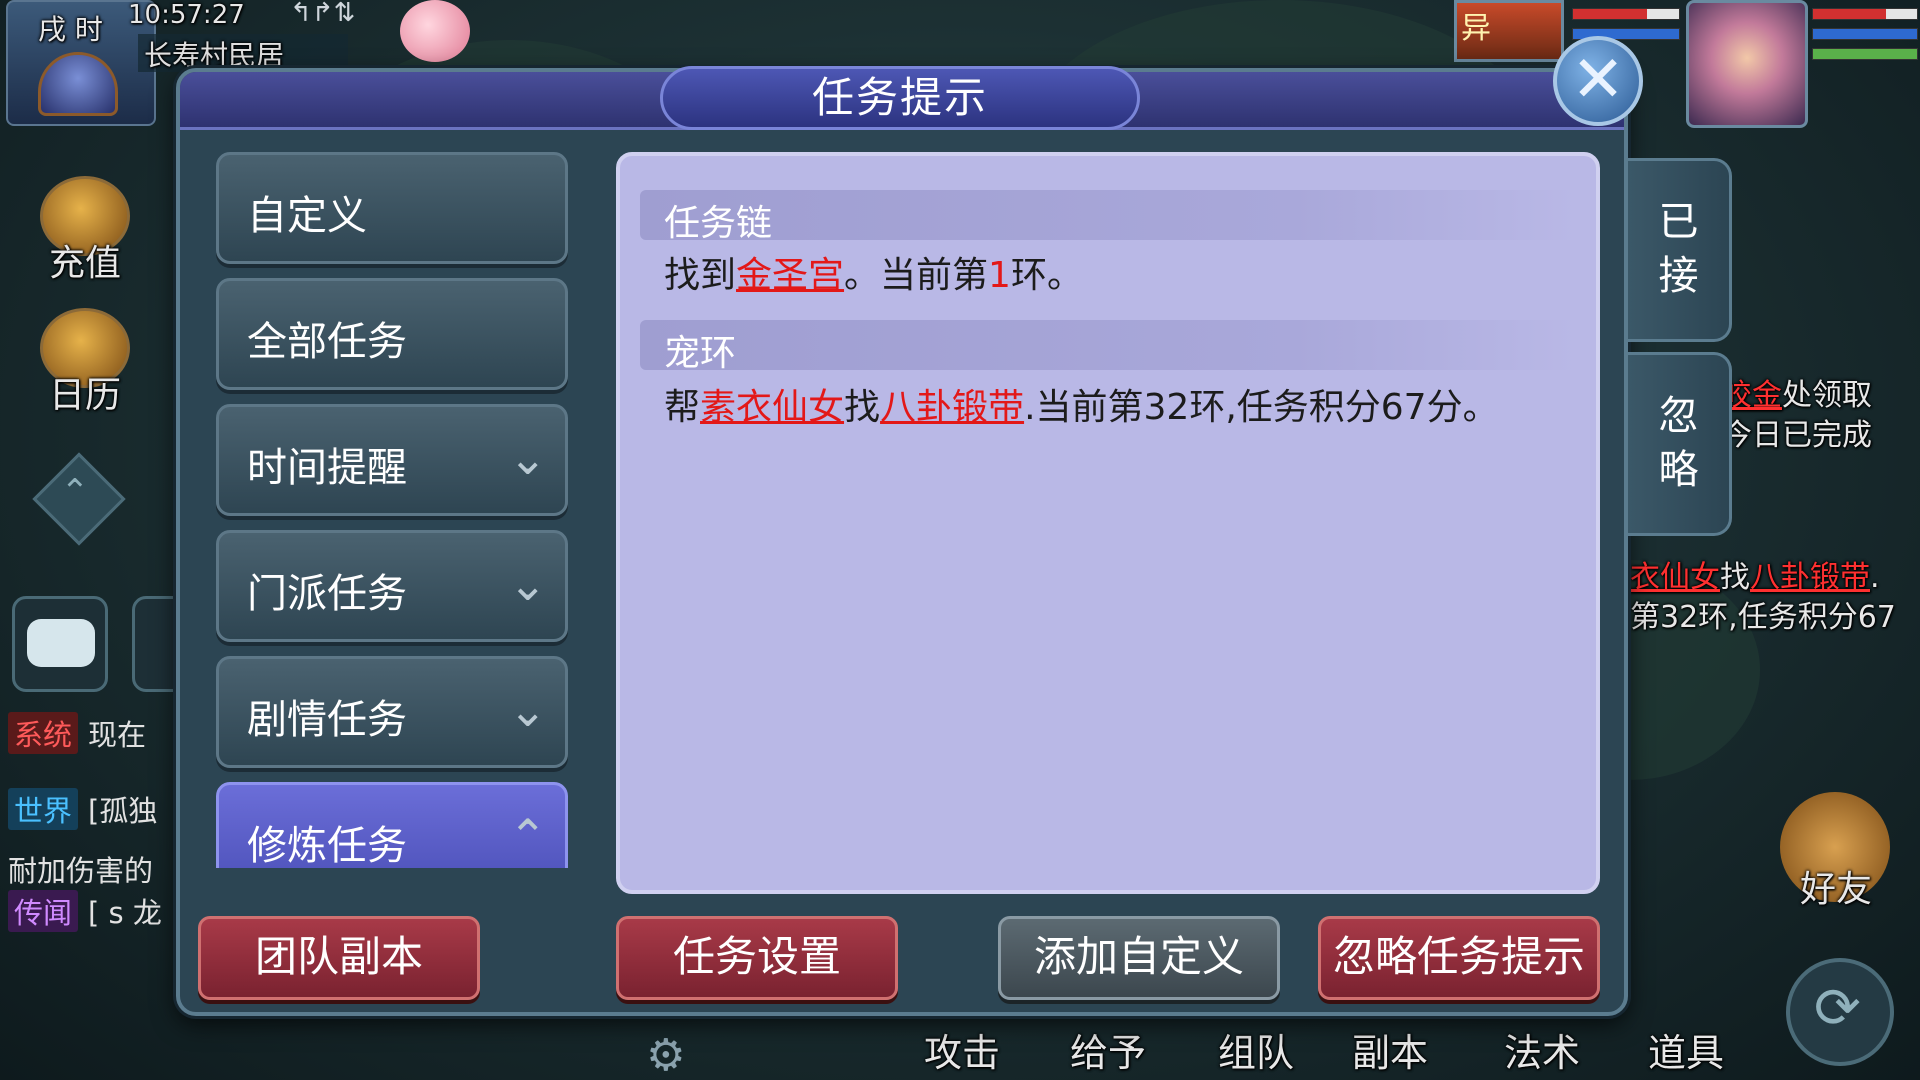 This screenshot has height=1080, width=1920. What do you see at coordinates (916, 275) in the screenshot?
I see `task-text: 。当前第` at bounding box center [916, 275].